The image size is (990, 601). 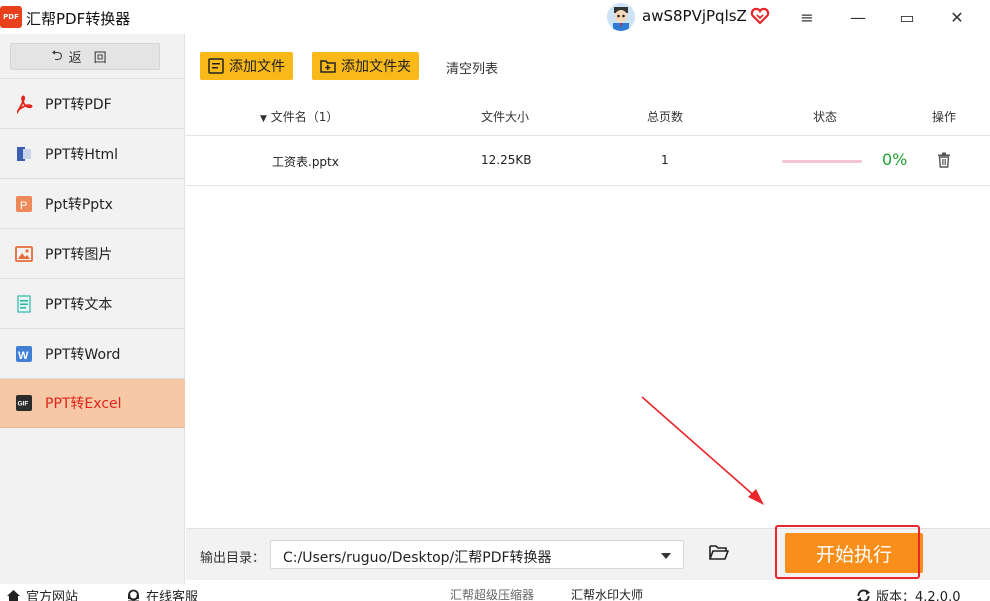 What do you see at coordinates (417, 558) in the screenshot?
I see `output-dir-value: C:/Users/ruguo/Desktop/汇帮PDF转换器` at bounding box center [417, 558].